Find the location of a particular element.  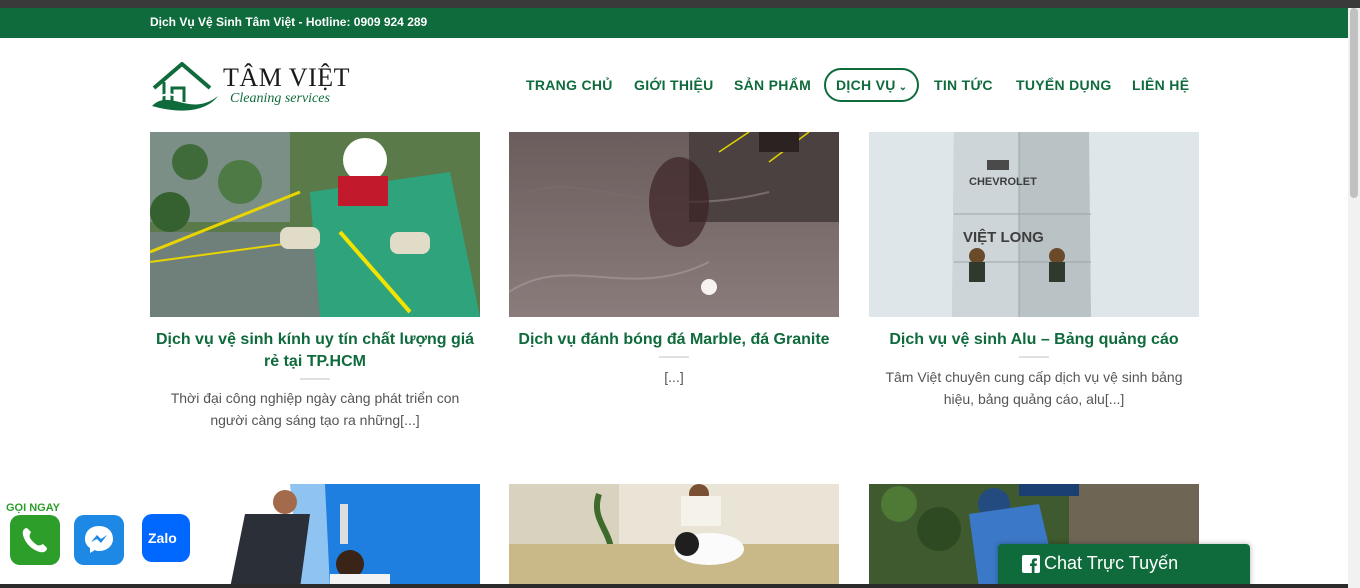

page-scrollbar is located at coordinates (1354, 298).